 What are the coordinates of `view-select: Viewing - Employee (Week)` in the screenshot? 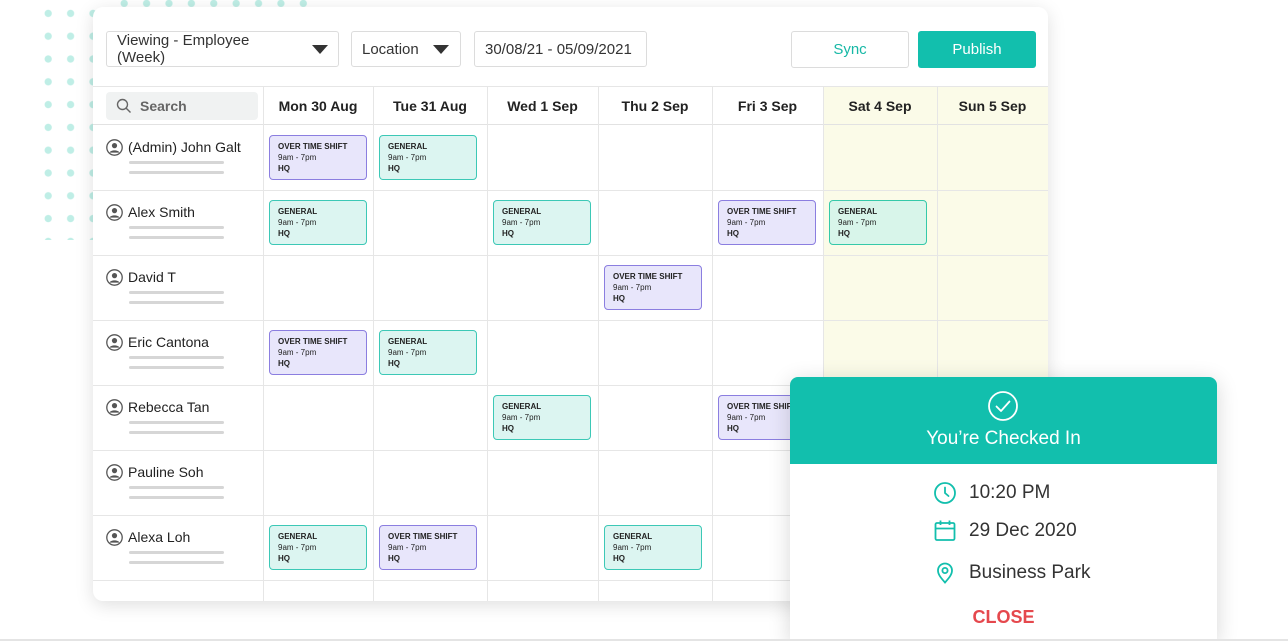 It's located at (222, 49).